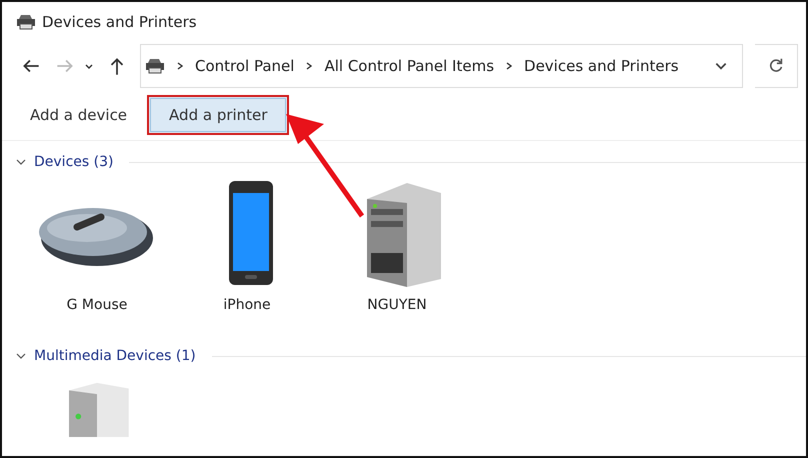  I want to click on address-bar: Control Panel All Control Panel Items Devices and Printers, so click(441, 66).